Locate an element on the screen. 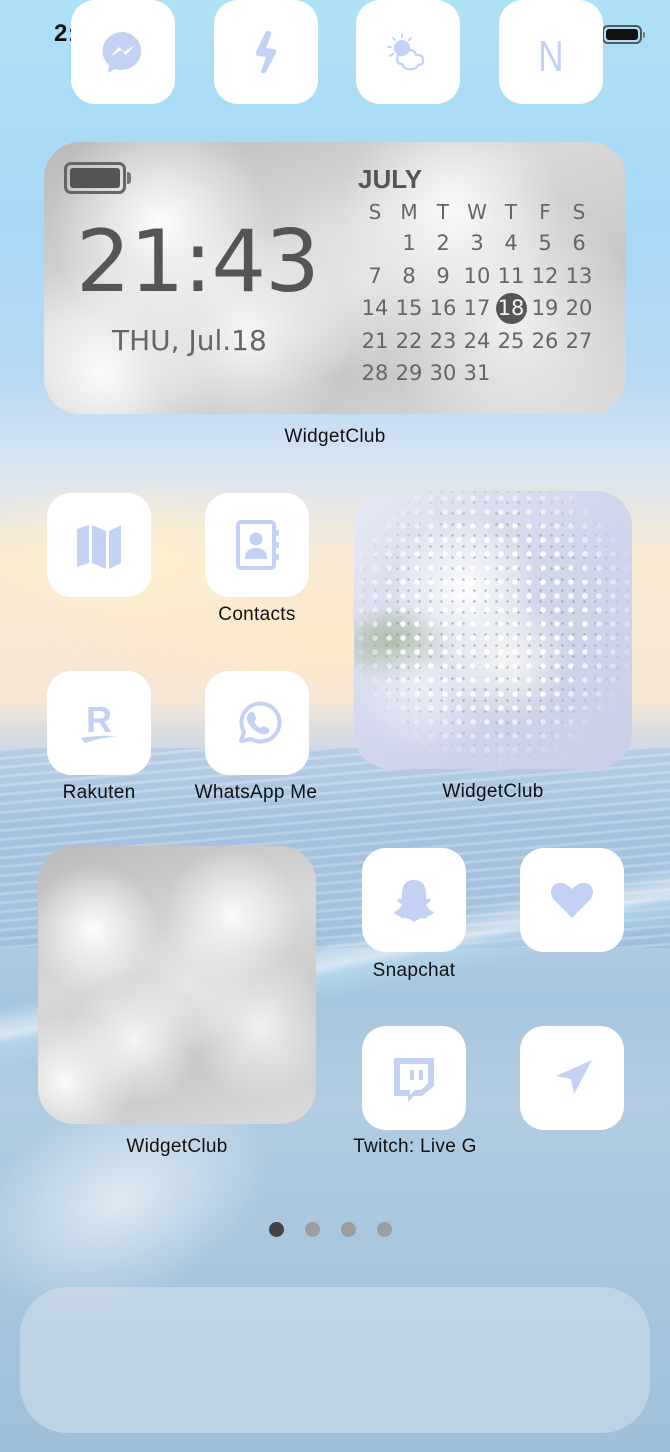  dock-app-flash is located at coordinates (266, 52).